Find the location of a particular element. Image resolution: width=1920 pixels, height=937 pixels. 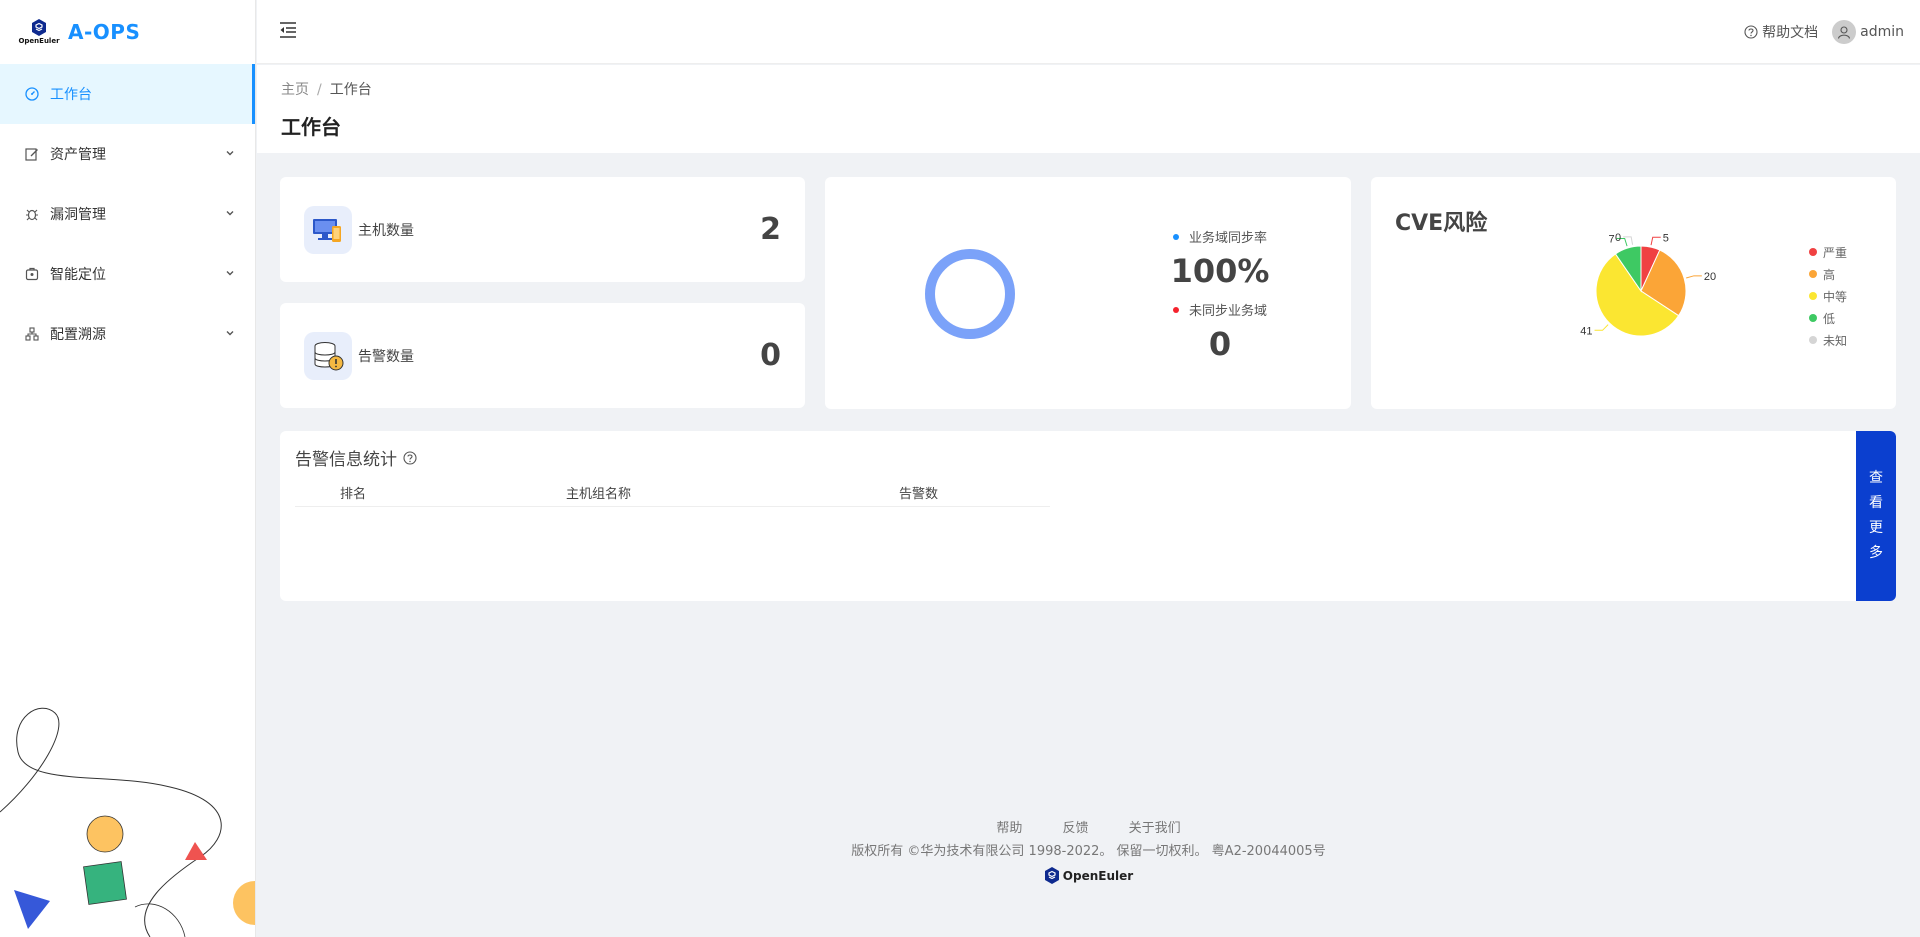

column-header-host-group: 主机组名称 is located at coordinates (598, 492).